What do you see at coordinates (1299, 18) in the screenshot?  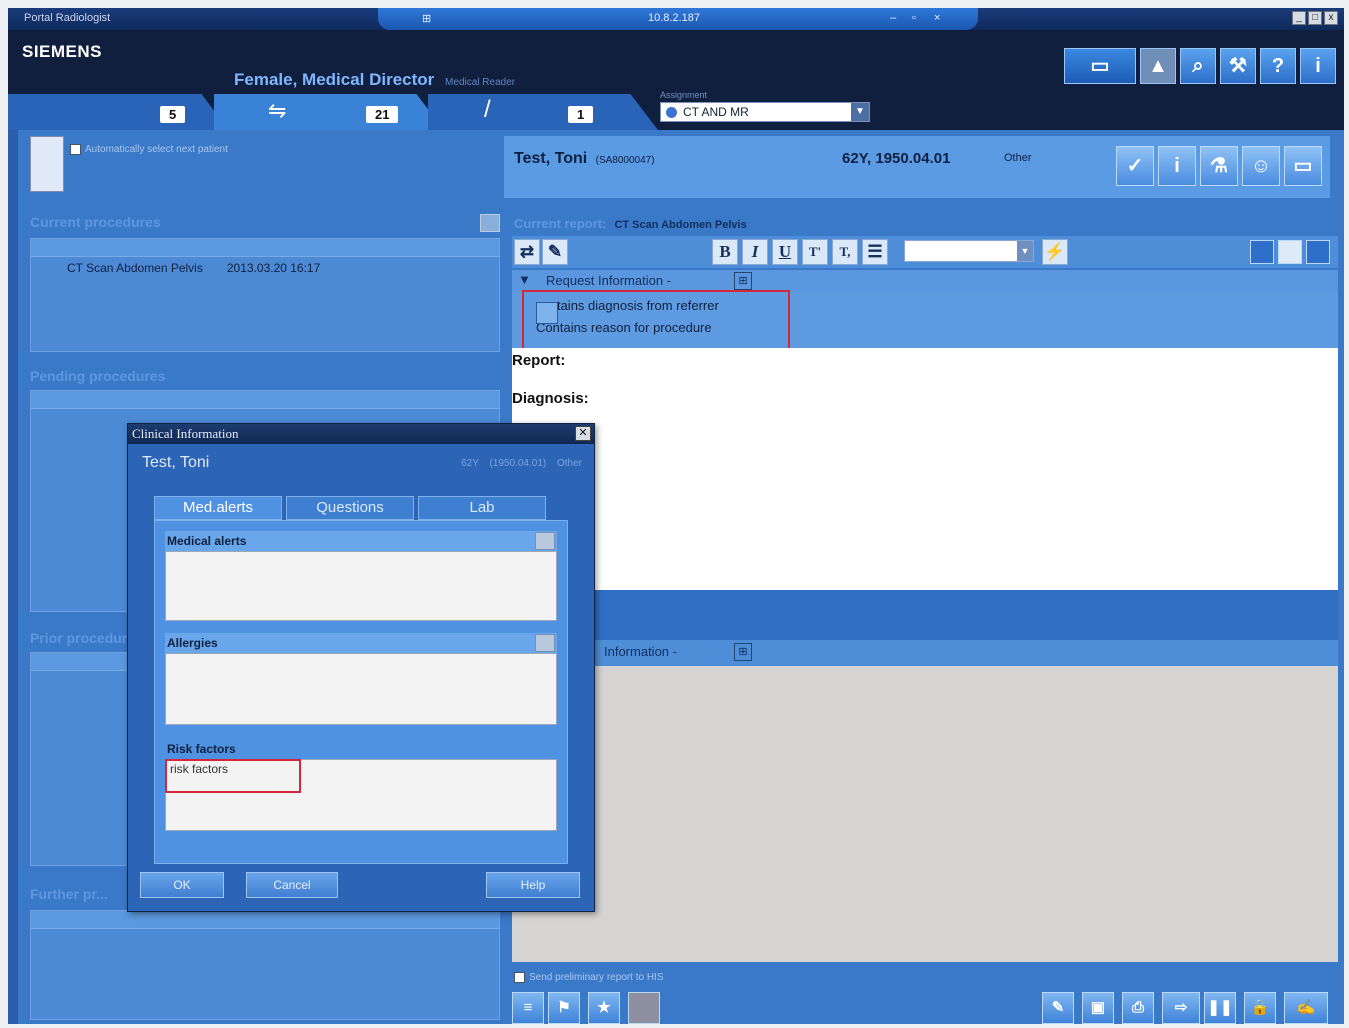 I see `minimize-button: _` at bounding box center [1299, 18].